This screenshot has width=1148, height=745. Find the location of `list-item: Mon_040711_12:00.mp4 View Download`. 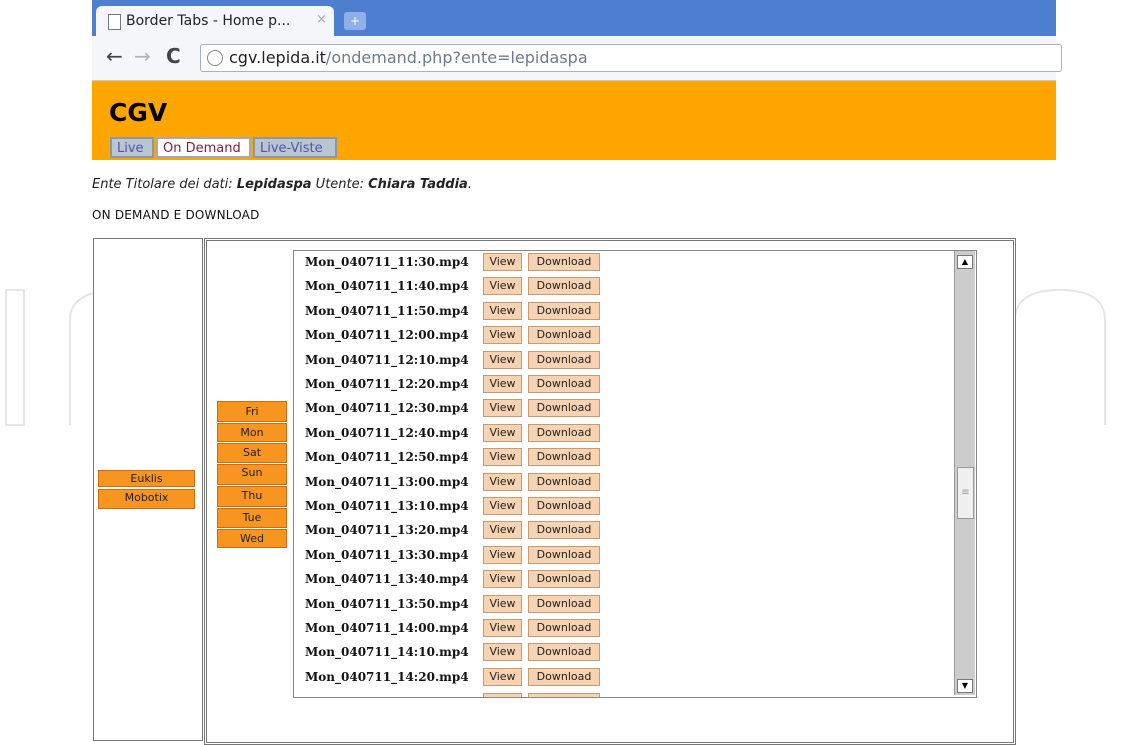

list-item: Mon_040711_12:00.mp4 View Download is located at coordinates (624, 336).